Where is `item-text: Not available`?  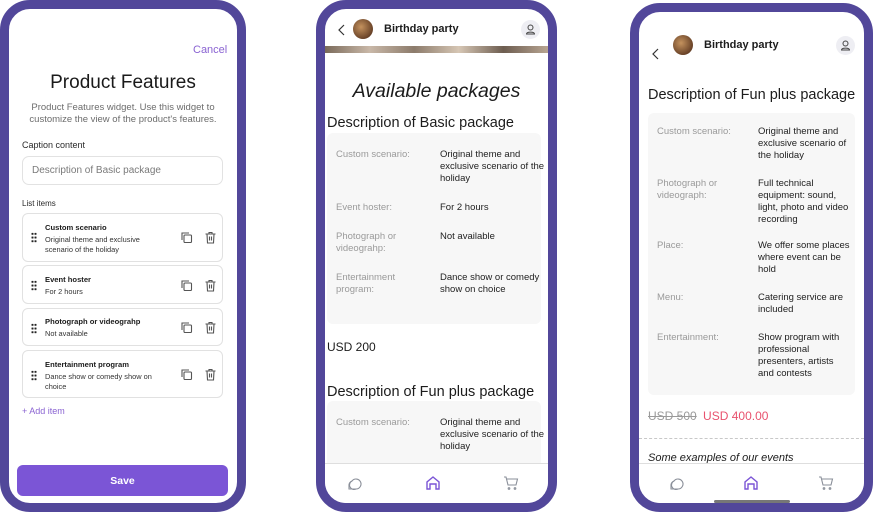
item-text: Not available is located at coordinates (66, 333).